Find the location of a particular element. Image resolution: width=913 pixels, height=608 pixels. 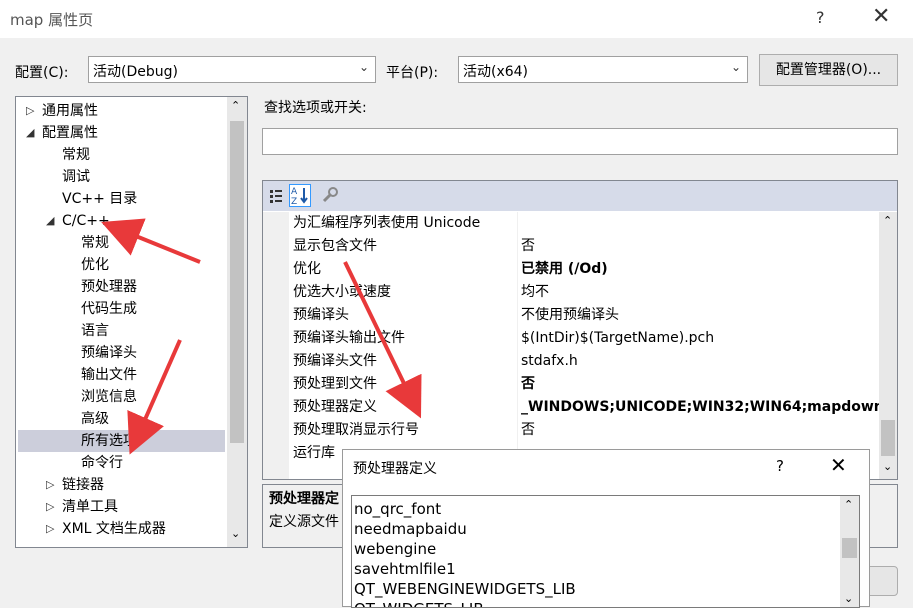

arrow-to-all-options is located at coordinates (154, 397).